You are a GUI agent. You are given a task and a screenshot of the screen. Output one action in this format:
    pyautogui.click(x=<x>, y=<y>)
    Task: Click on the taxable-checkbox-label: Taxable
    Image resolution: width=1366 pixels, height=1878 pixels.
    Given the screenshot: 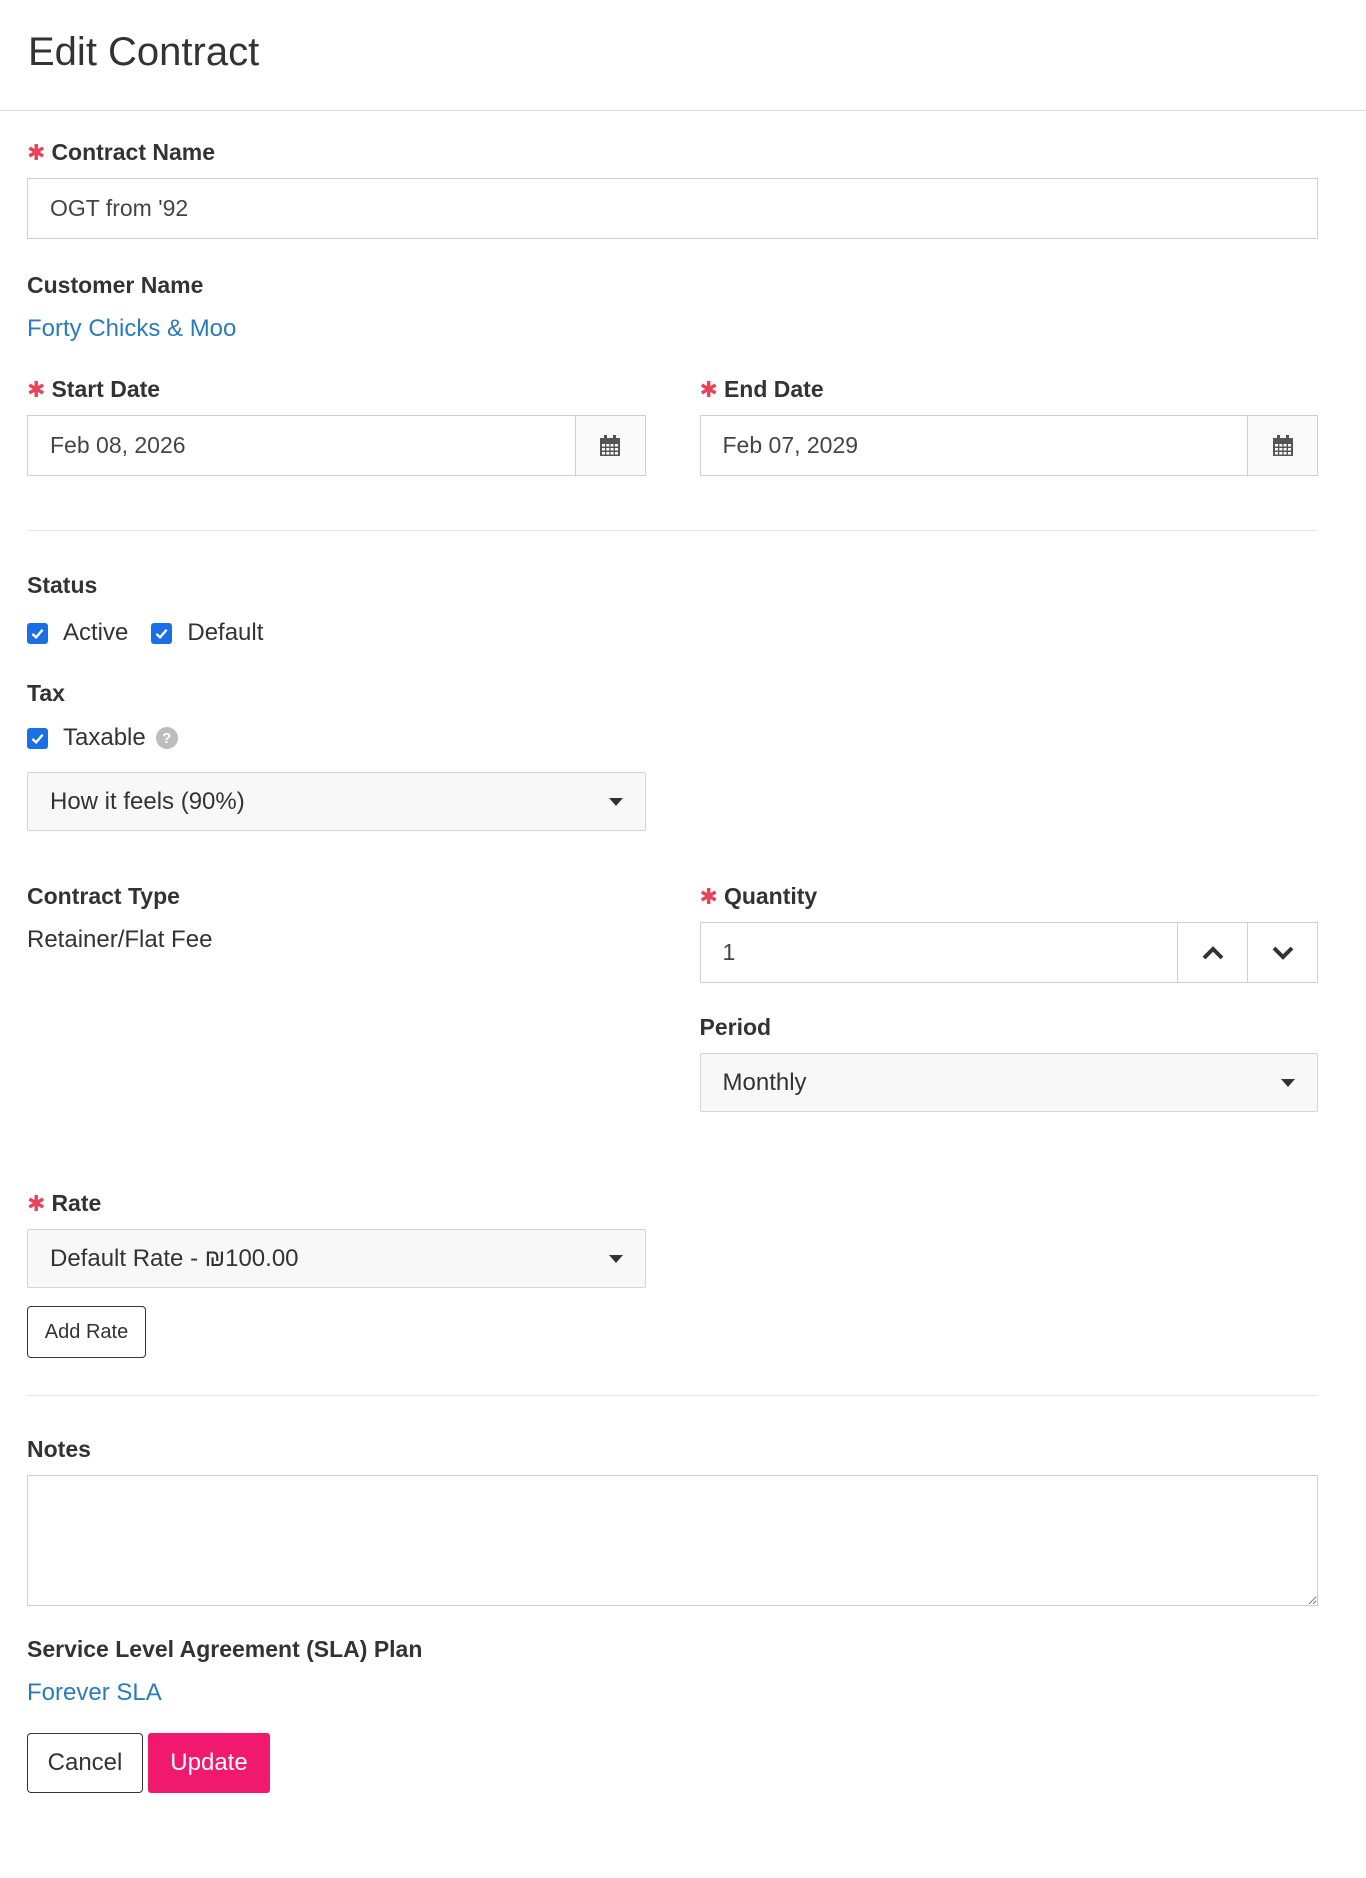 What is the action you would take?
    pyautogui.click(x=104, y=738)
    